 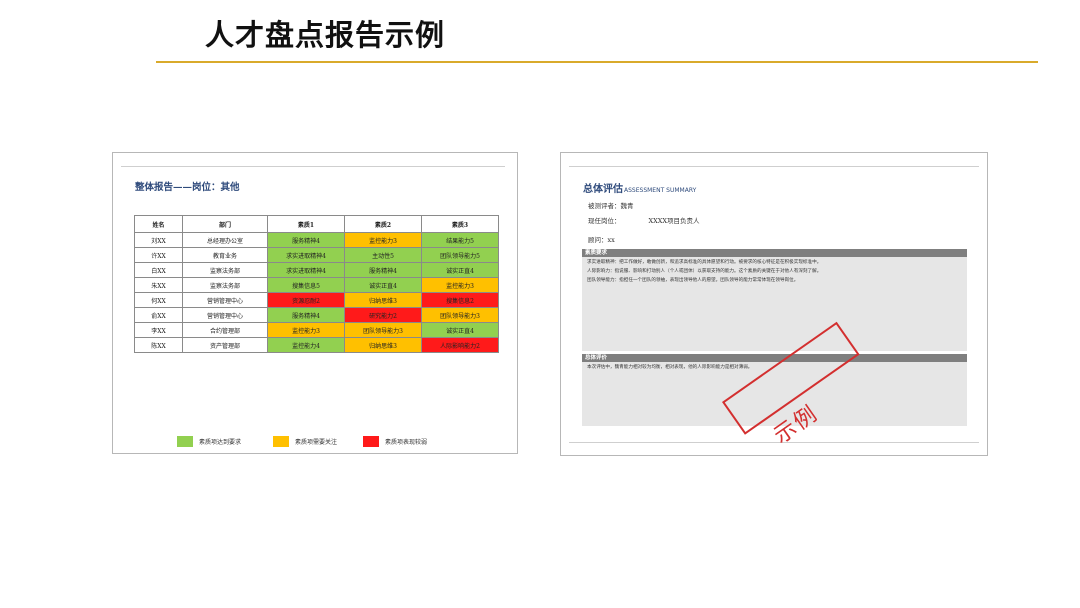 What do you see at coordinates (460, 300) in the screenshot?
I see `competency-cell: 搜集信息2` at bounding box center [460, 300].